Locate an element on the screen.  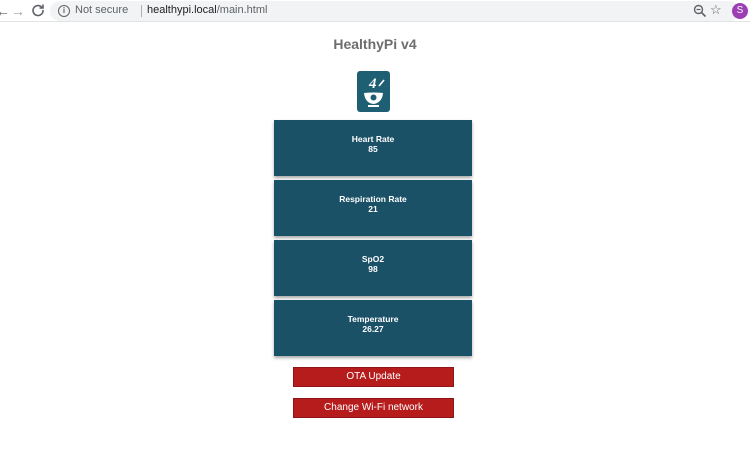
card-value: 26.27 is located at coordinates (373, 329).